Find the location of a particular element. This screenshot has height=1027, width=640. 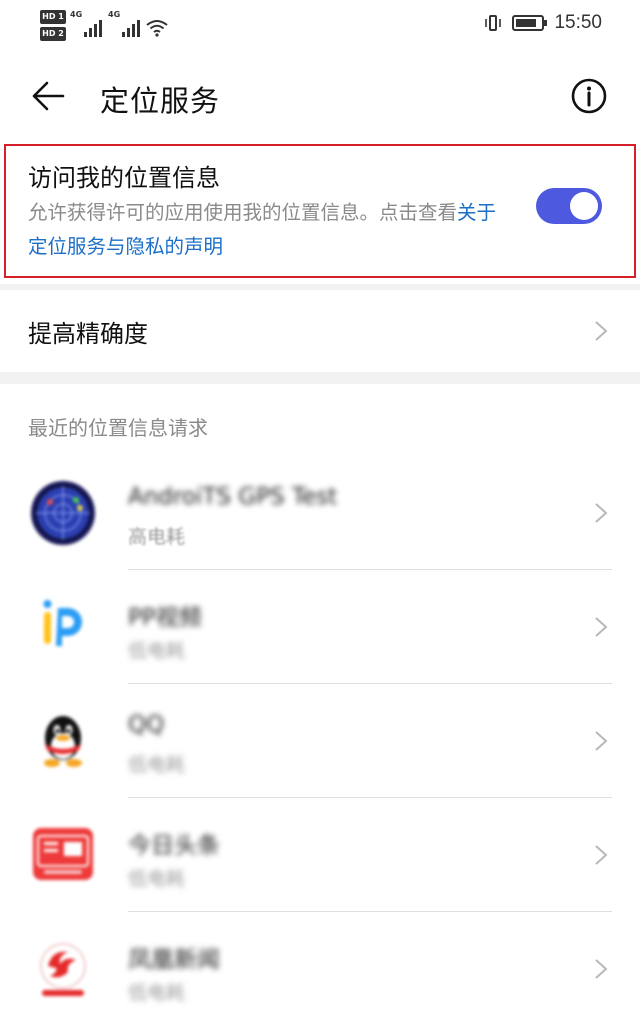

location-access-title: 访问我的位置信息 is located at coordinates (124, 178).